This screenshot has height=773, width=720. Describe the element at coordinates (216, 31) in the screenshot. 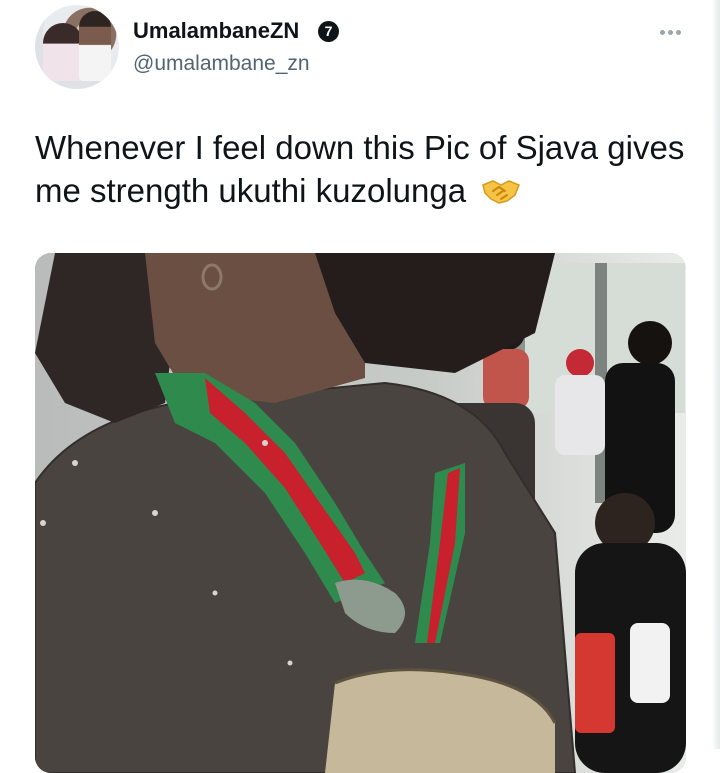

I see `display-name: UmalambaneZN` at that location.